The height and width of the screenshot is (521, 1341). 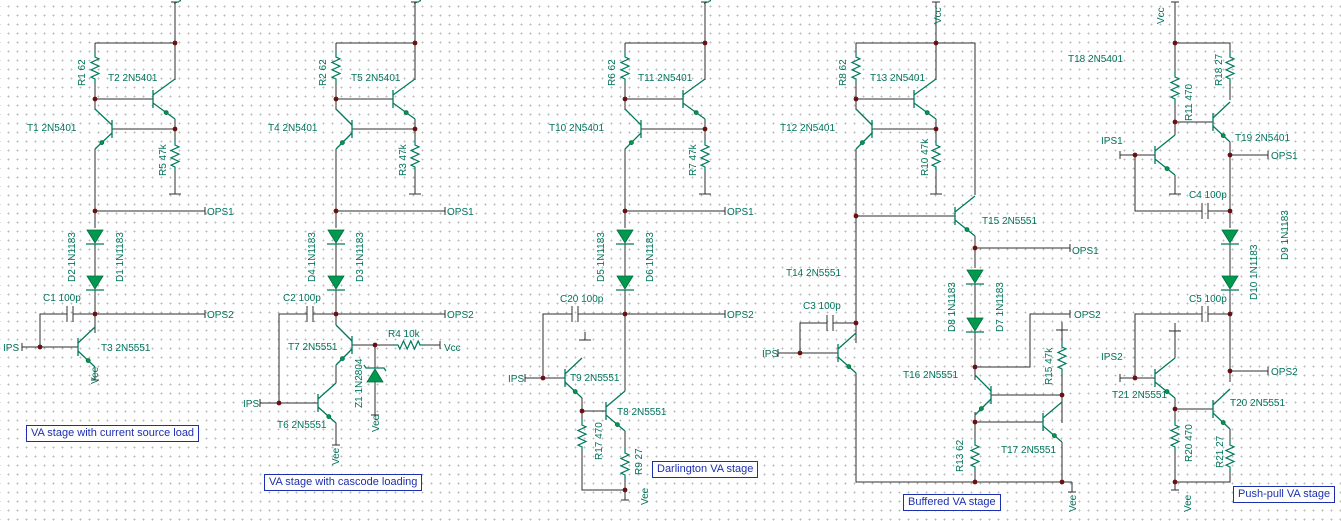 I want to click on label-d4: D4 1N1183, so click(x=312, y=257).